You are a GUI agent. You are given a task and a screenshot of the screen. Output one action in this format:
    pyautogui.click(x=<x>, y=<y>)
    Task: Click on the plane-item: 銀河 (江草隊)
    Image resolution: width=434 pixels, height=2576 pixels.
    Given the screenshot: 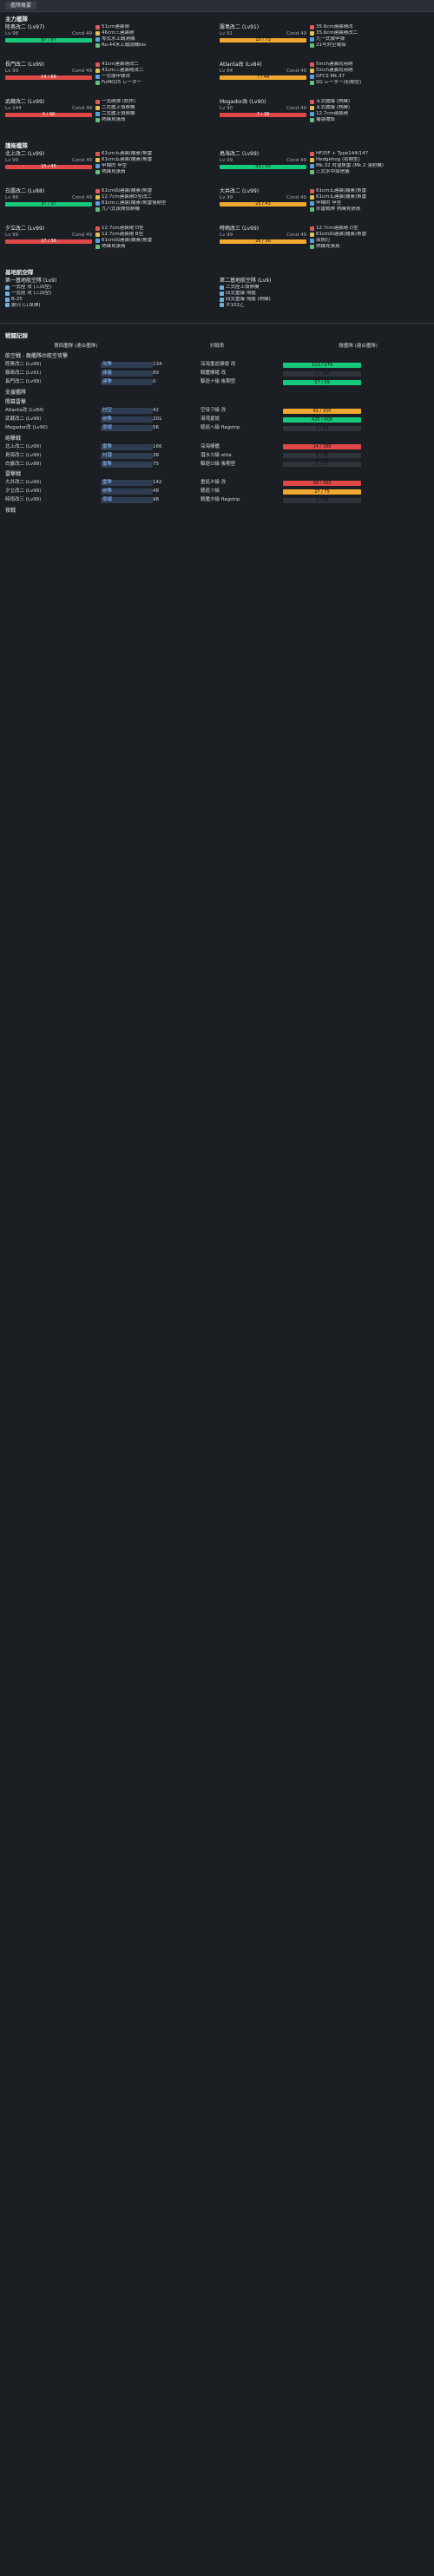 What is the action you would take?
    pyautogui.click(x=109, y=306)
    